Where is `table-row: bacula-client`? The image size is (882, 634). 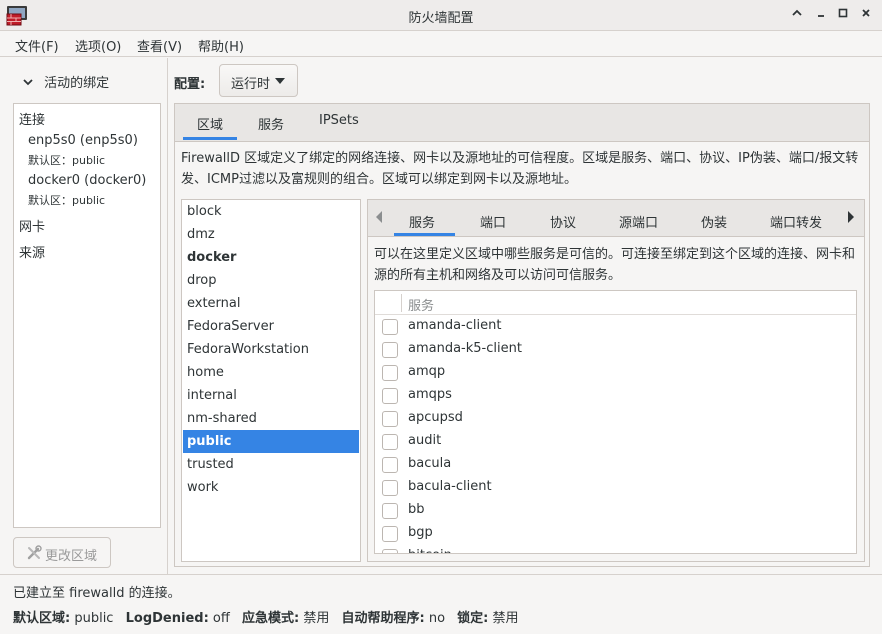
table-row: bacula-client is located at coordinates (615, 487).